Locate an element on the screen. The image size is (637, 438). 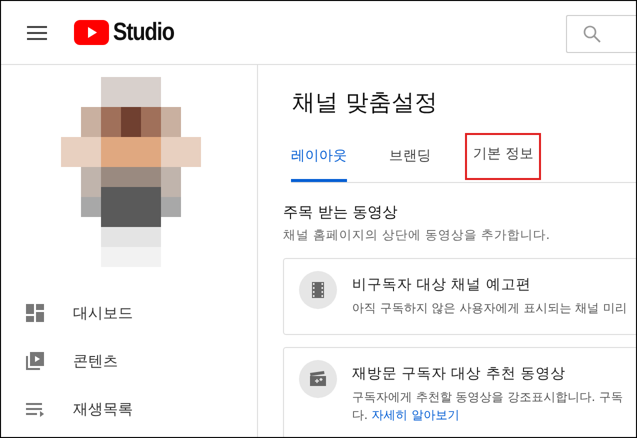
tab: 브랜딩 is located at coordinates (410, 164).